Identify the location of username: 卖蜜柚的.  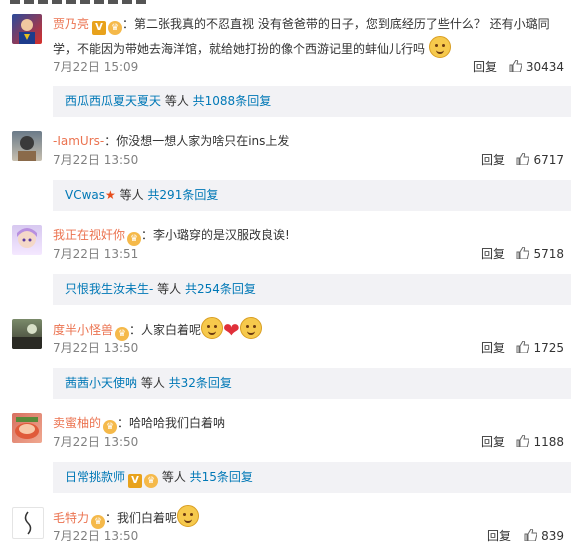
(77, 423).